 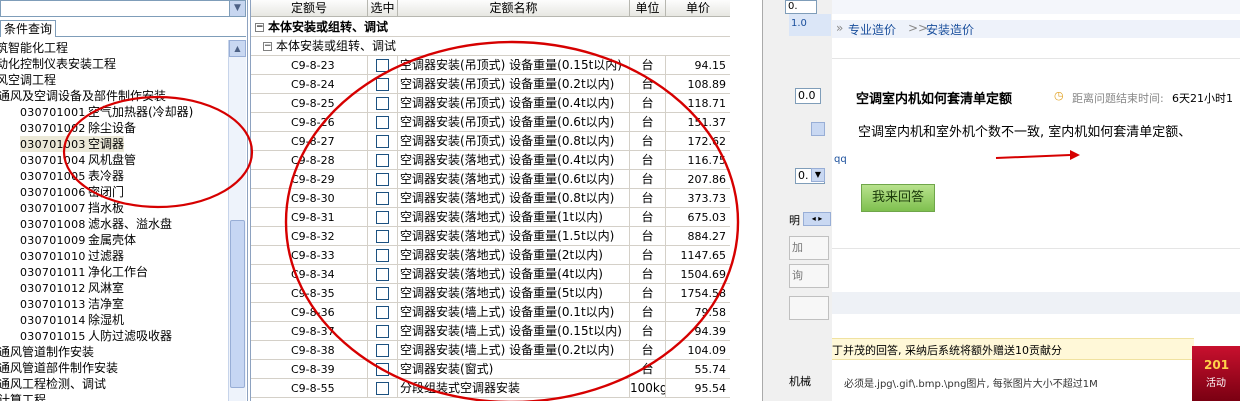 I want to click on col-header-name: 定额名称, so click(x=514, y=8).